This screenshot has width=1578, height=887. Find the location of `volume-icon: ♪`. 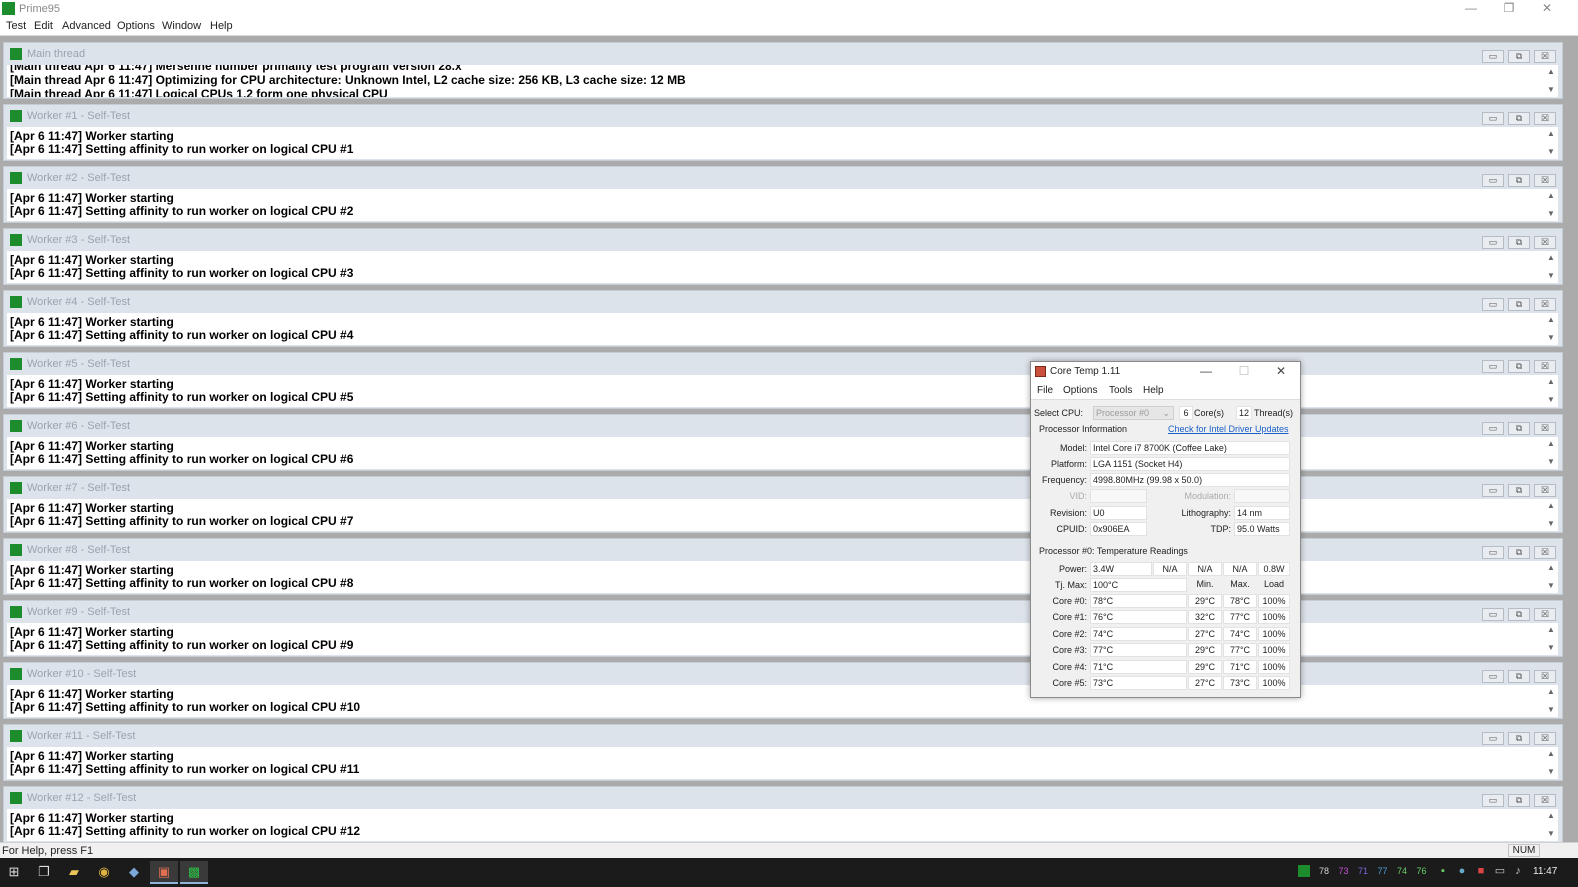

volume-icon: ♪ is located at coordinates (1518, 871).